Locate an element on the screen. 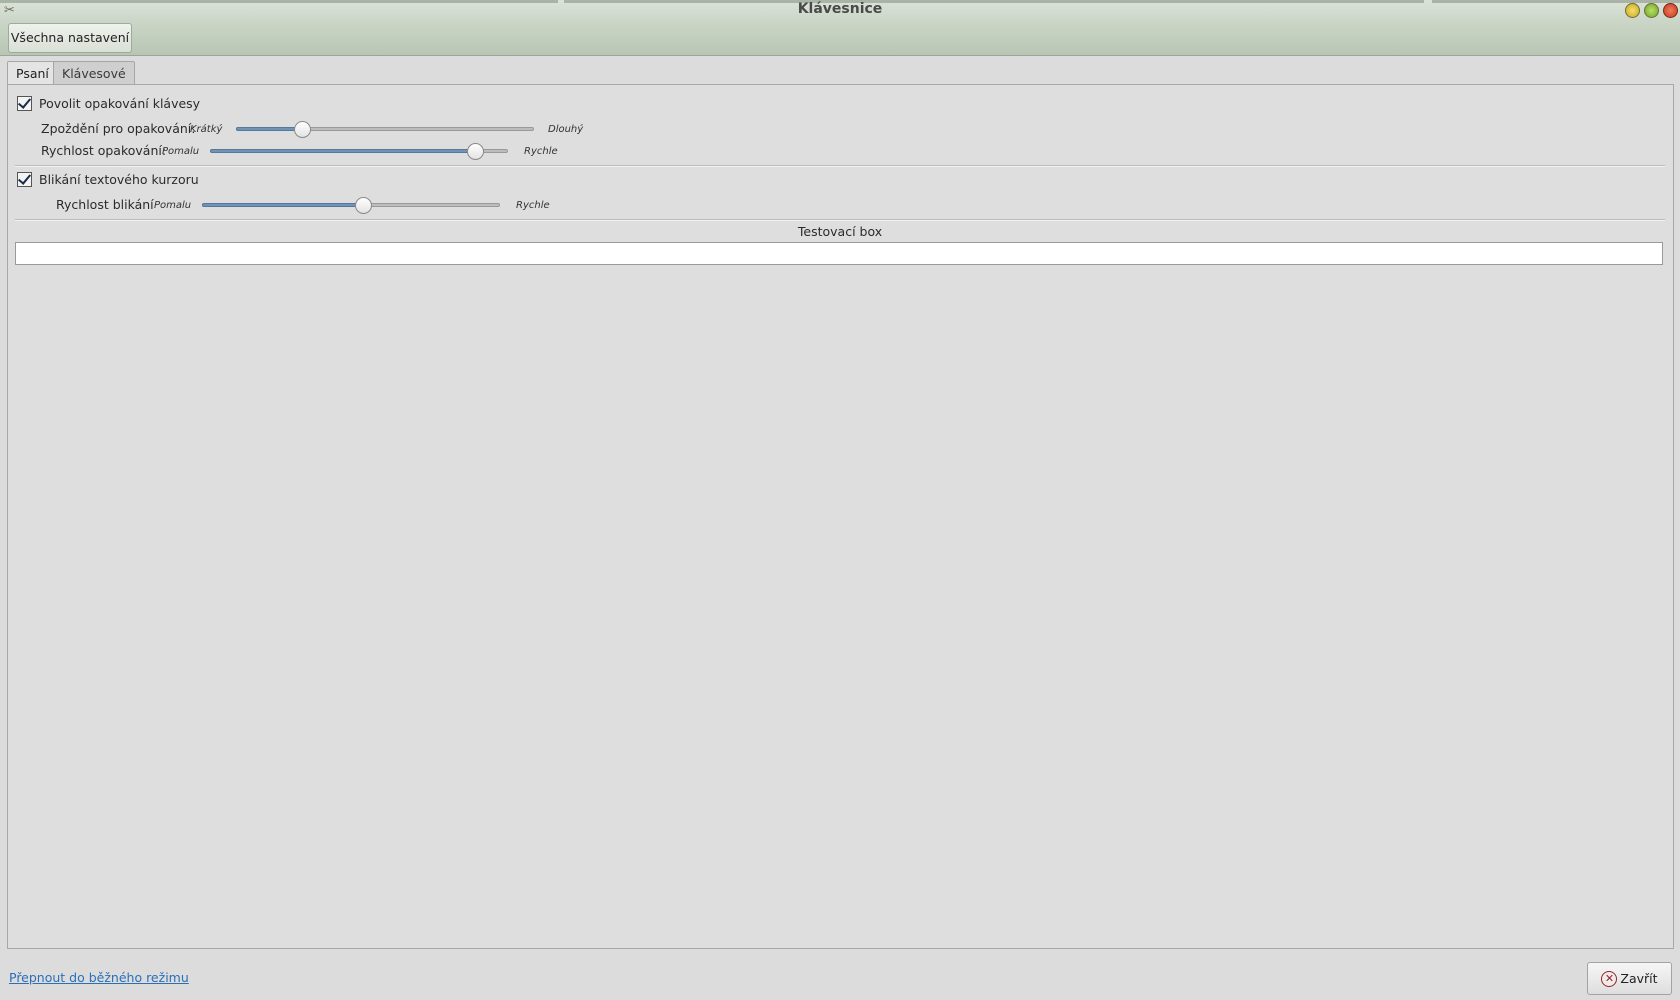 This screenshot has width=1680, height=1000. test-box-input is located at coordinates (839, 253).